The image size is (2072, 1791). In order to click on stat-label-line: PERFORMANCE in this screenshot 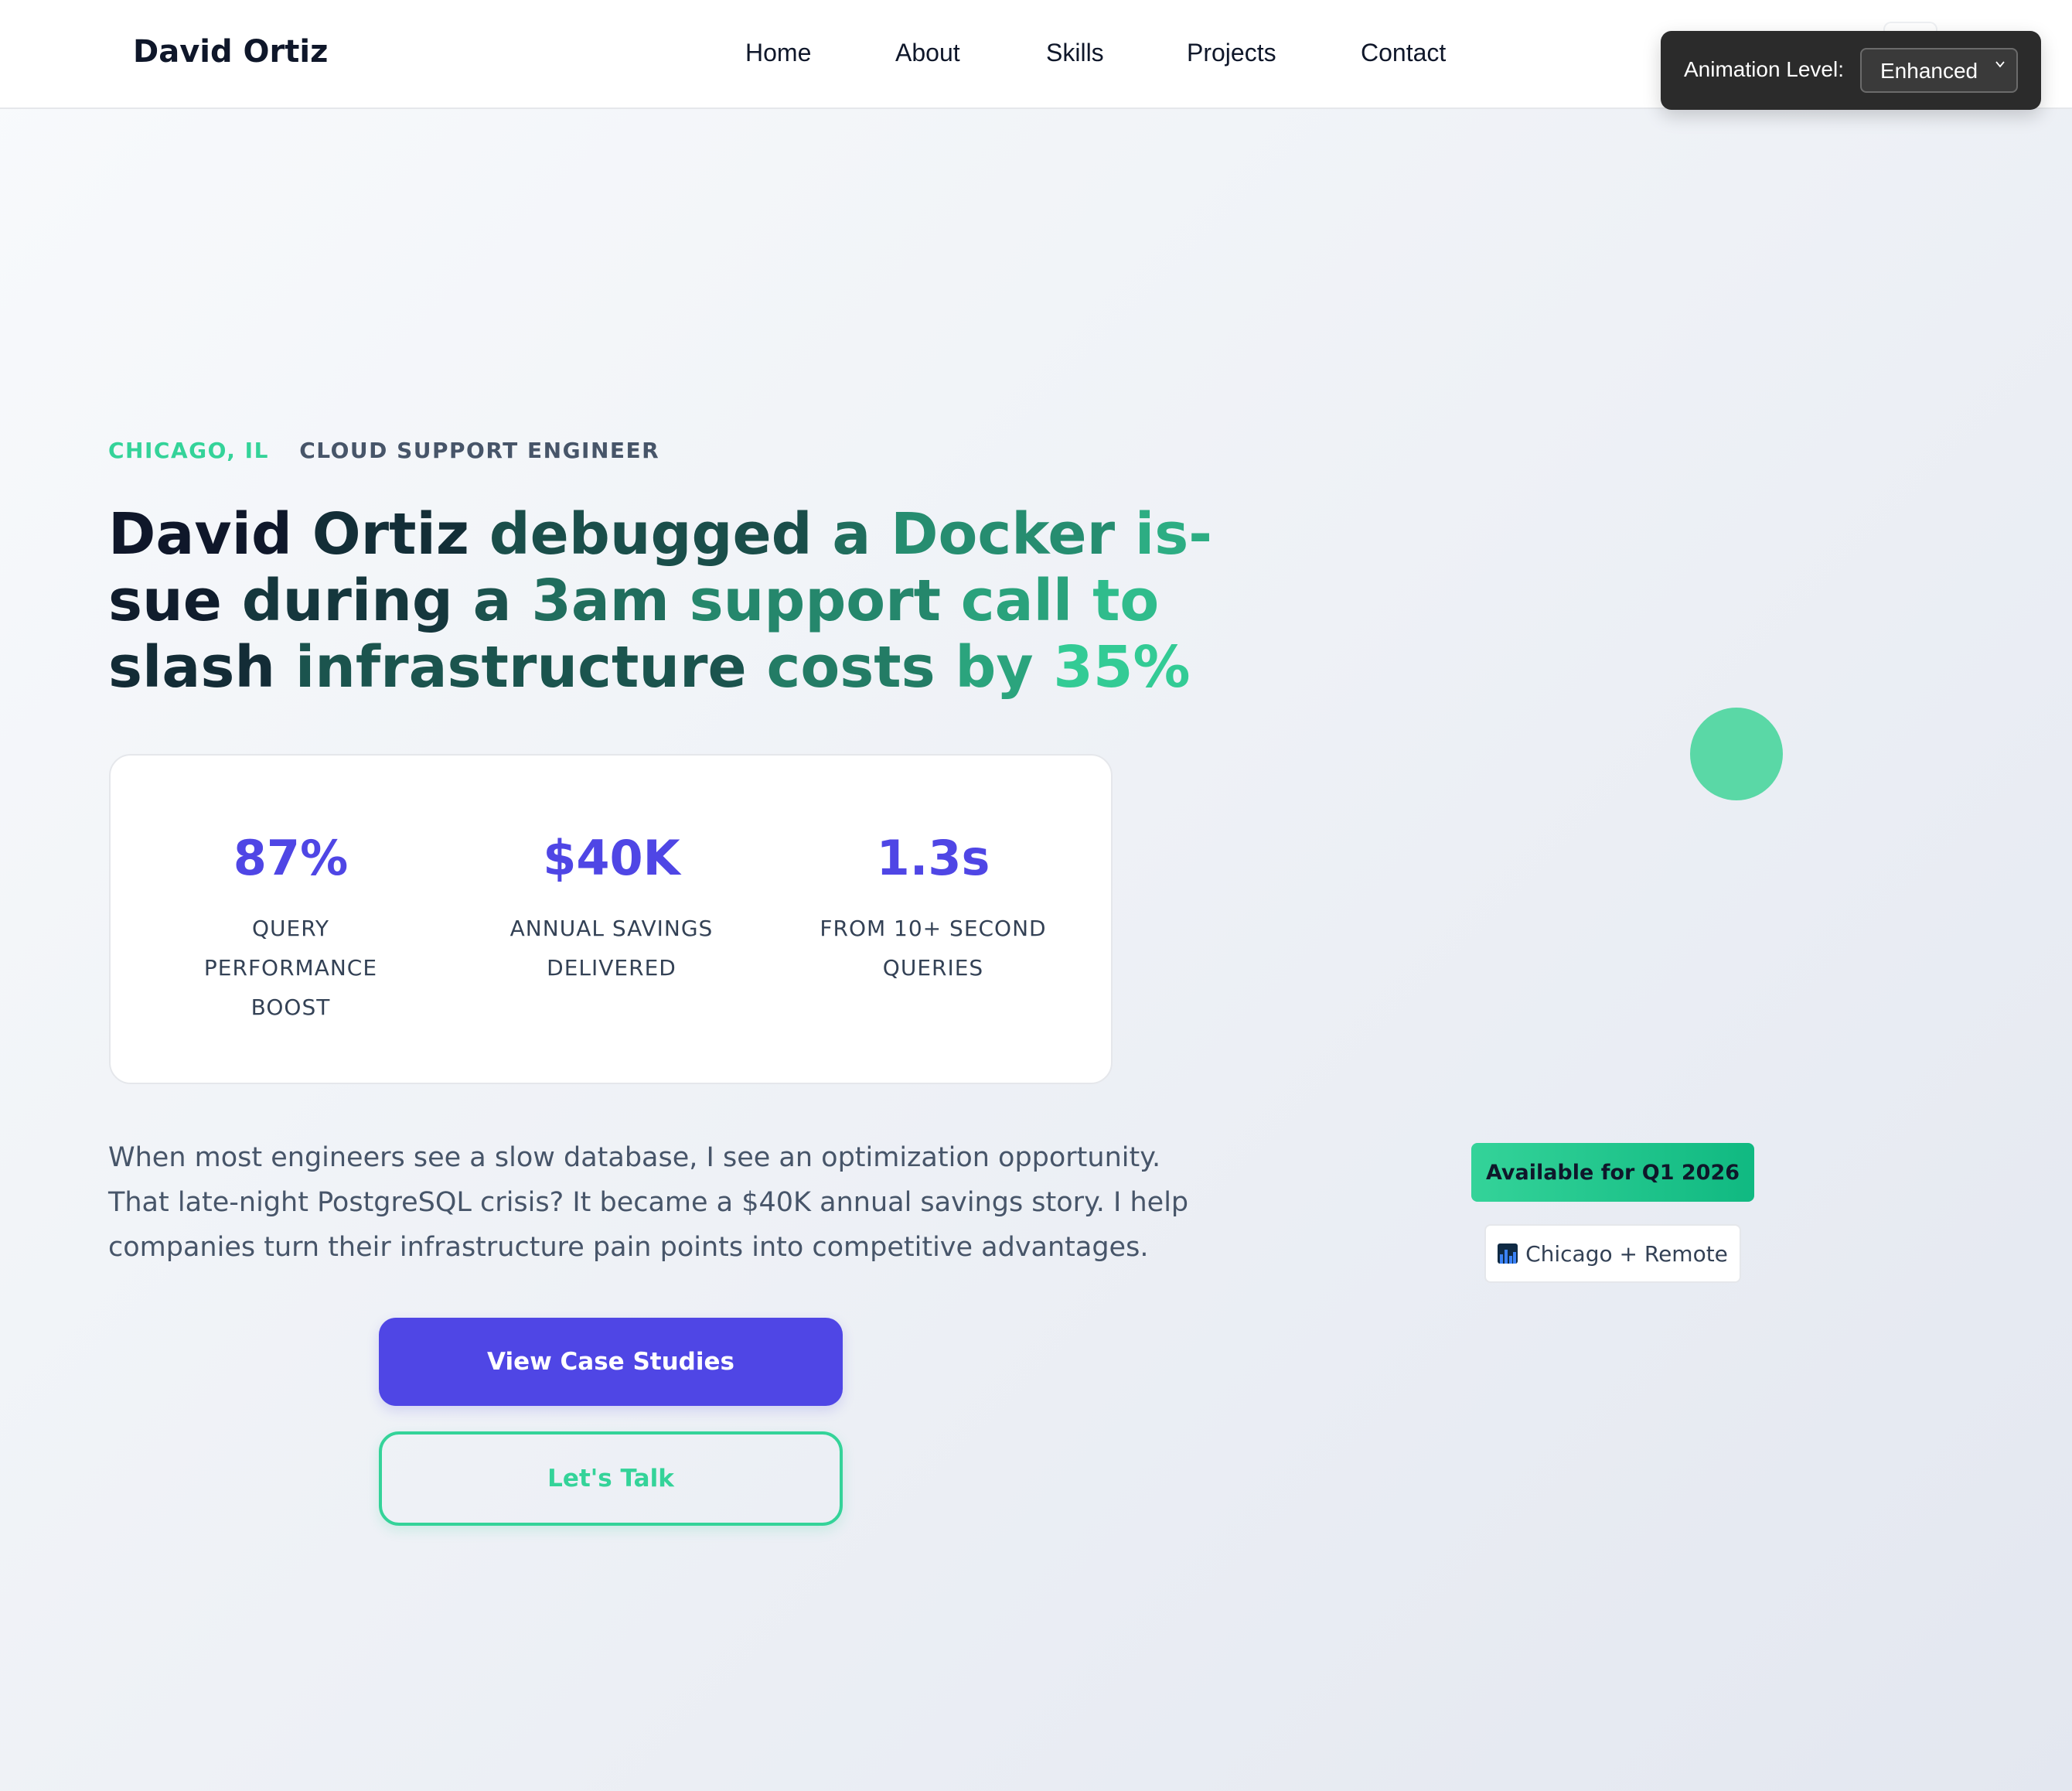, I will do `click(290, 968)`.